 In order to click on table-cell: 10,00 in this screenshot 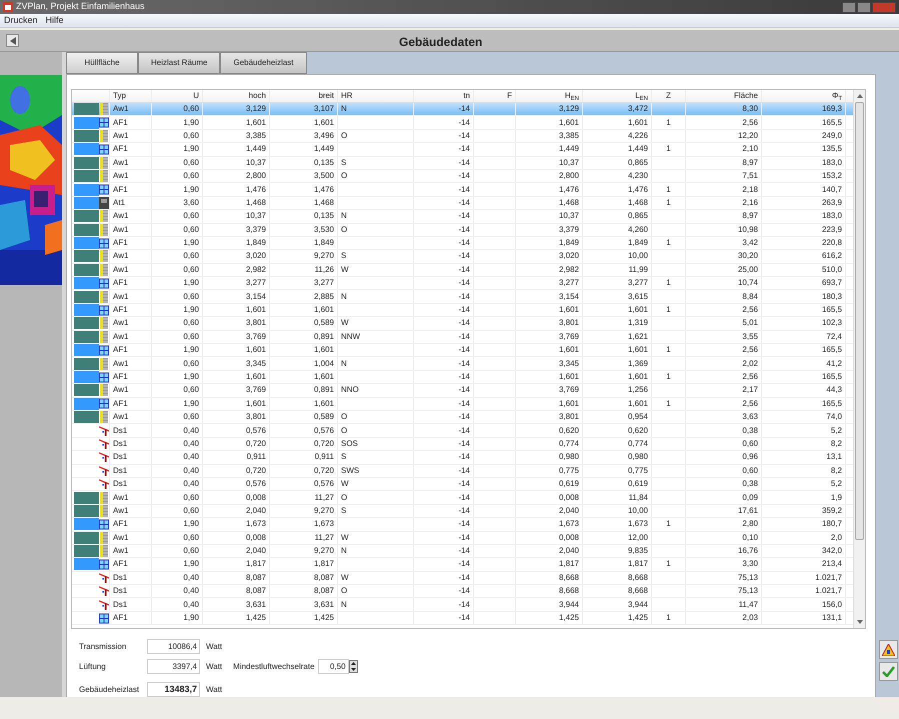, I will do `click(638, 510)`.